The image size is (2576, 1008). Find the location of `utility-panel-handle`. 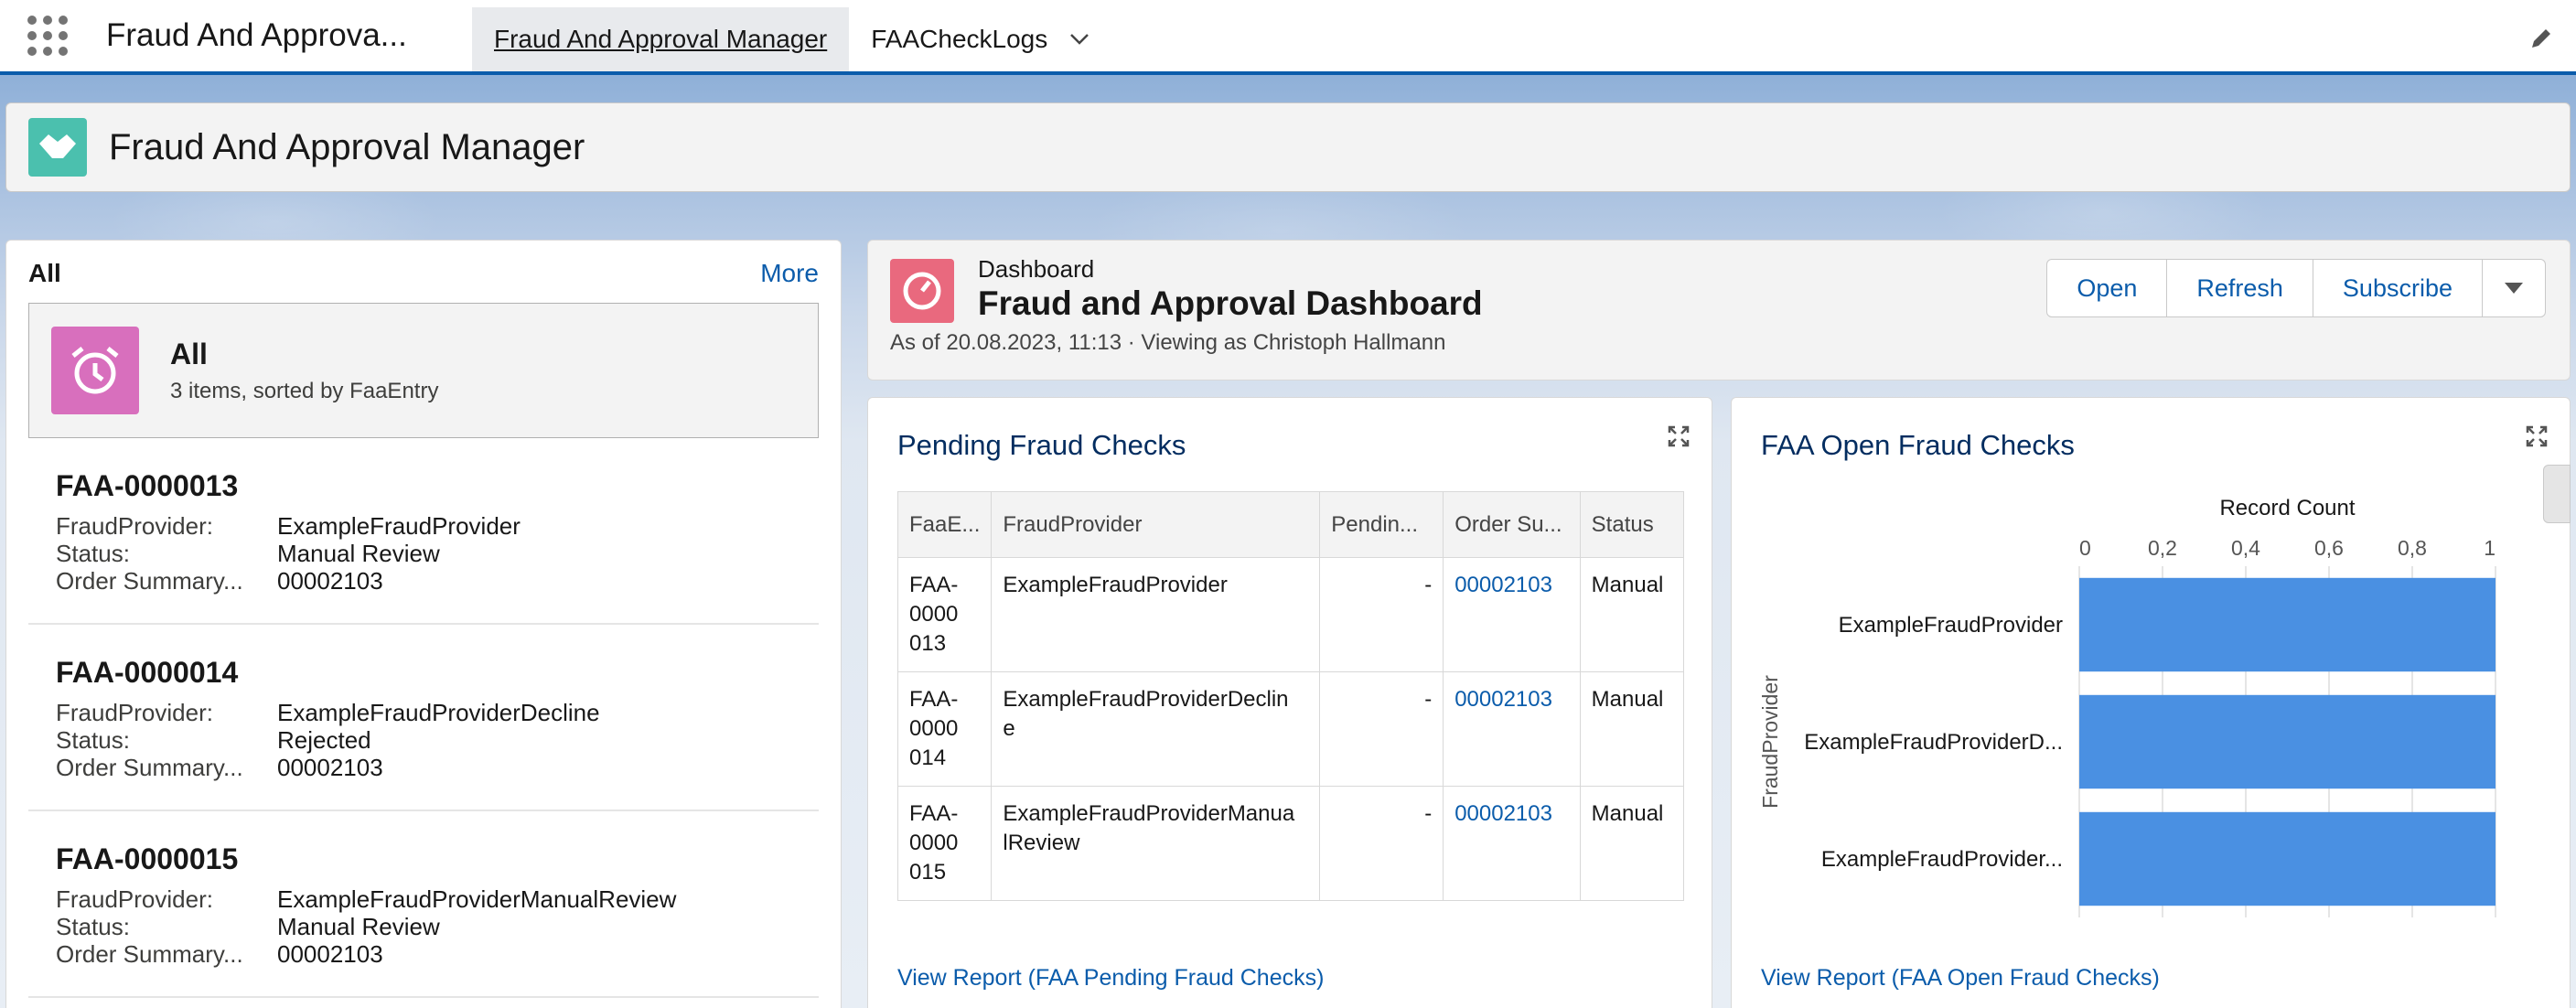

utility-panel-handle is located at coordinates (2557, 494).